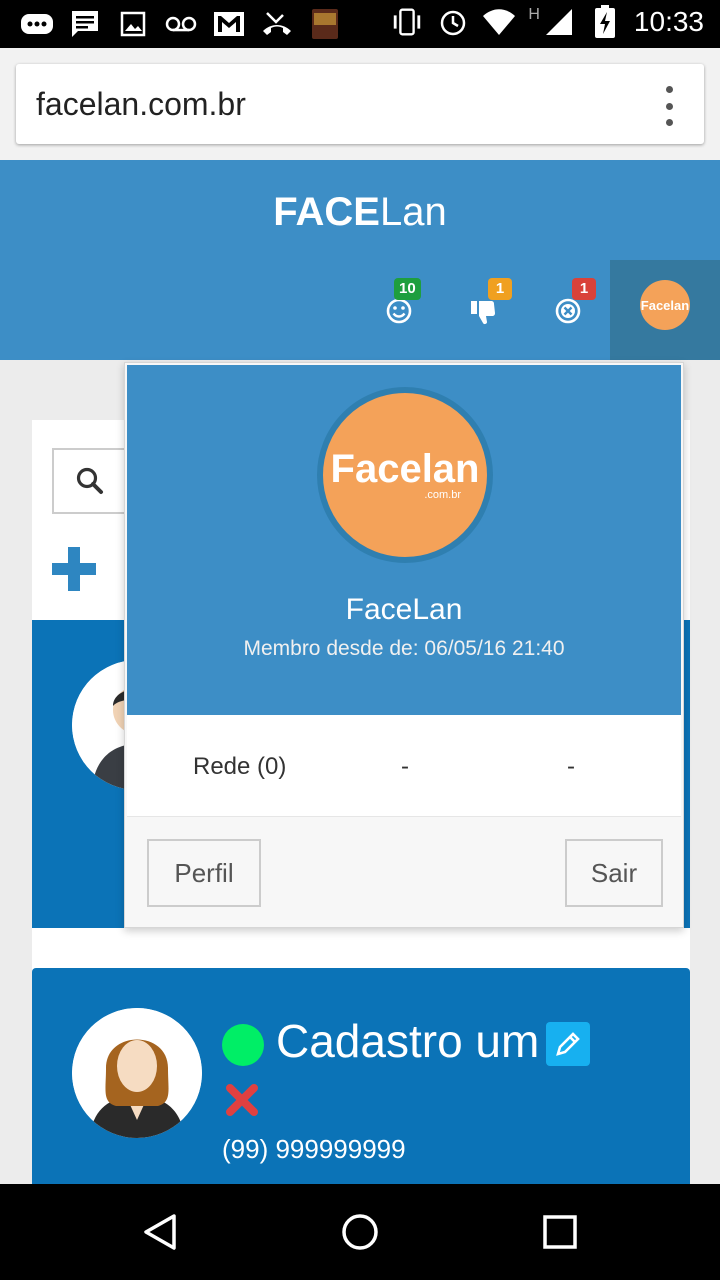 This screenshot has width=720, height=1280. I want to click on brand-logo: FACELan, so click(360, 212).